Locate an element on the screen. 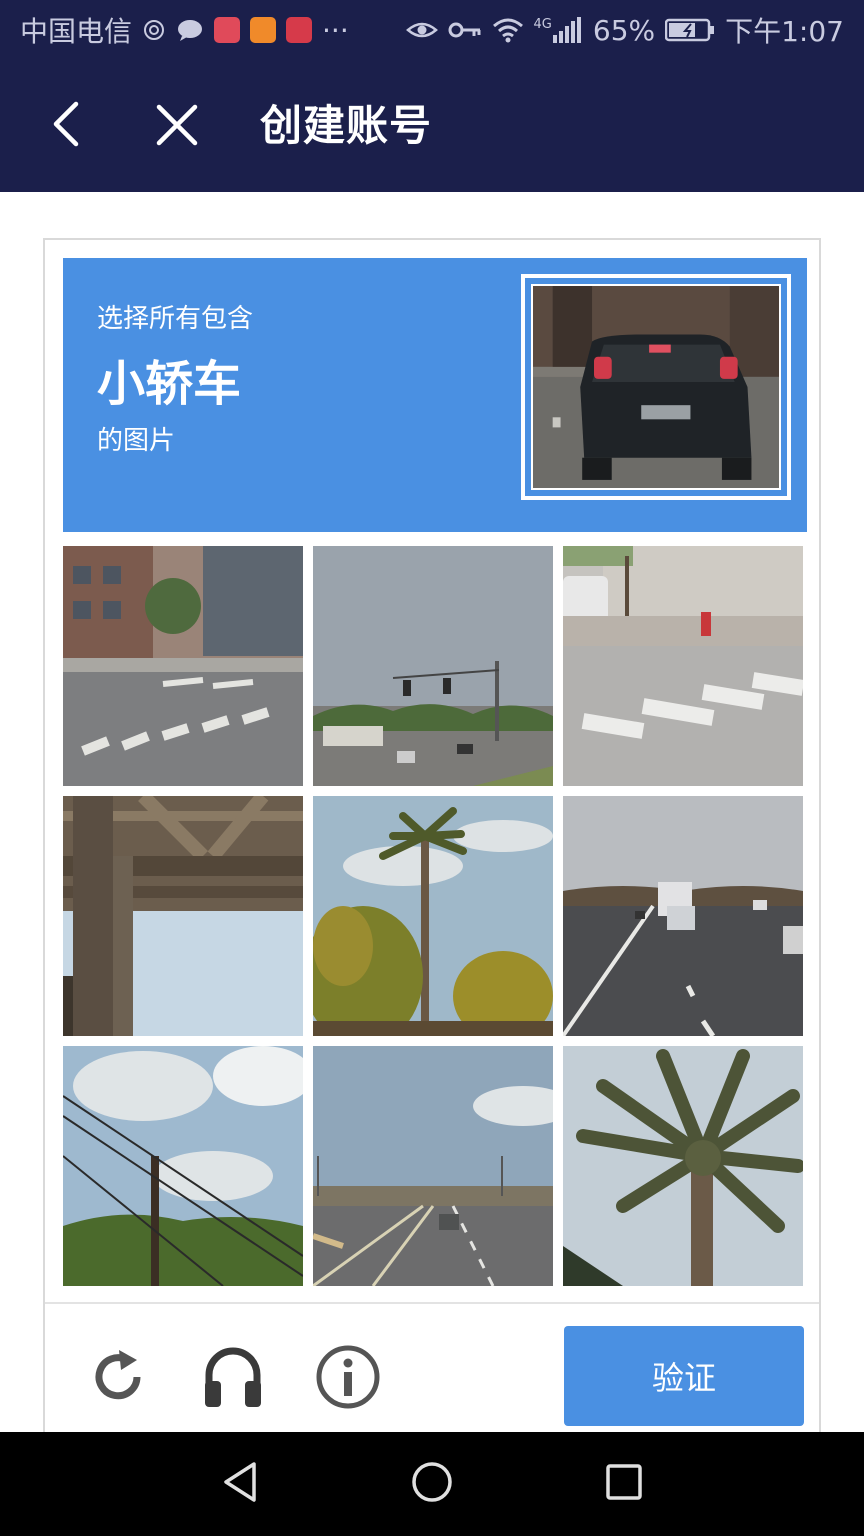 Image resolution: width=864 pixels, height=1536 pixels. help-button is located at coordinates (348, 1379).